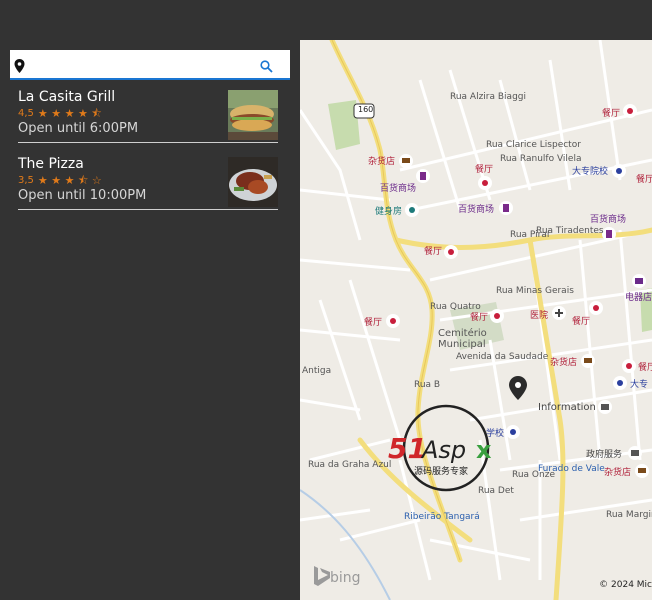 The width and height of the screenshot is (652, 600). What do you see at coordinates (638, 298) in the screenshot?
I see `poi-label: 电器店` at bounding box center [638, 298].